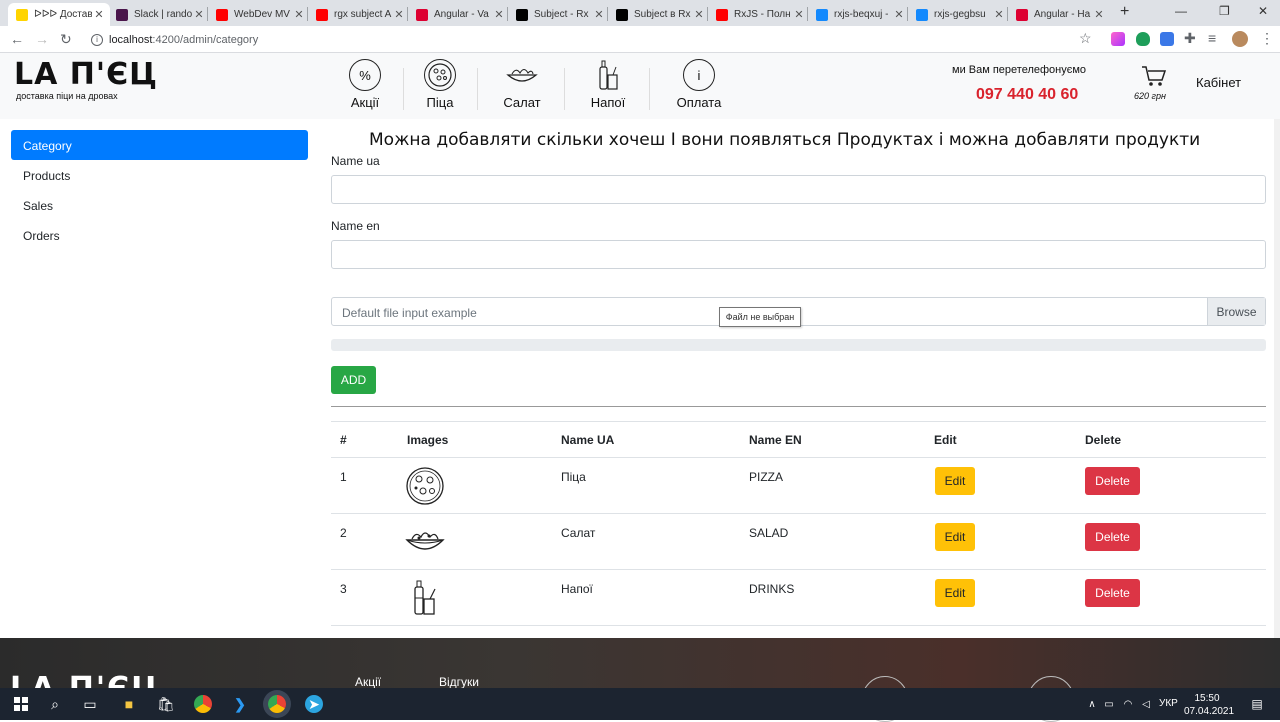 The height and width of the screenshot is (722, 1280). Describe the element at coordinates (1277, 378) in the screenshot. I see `scrollbar` at that location.